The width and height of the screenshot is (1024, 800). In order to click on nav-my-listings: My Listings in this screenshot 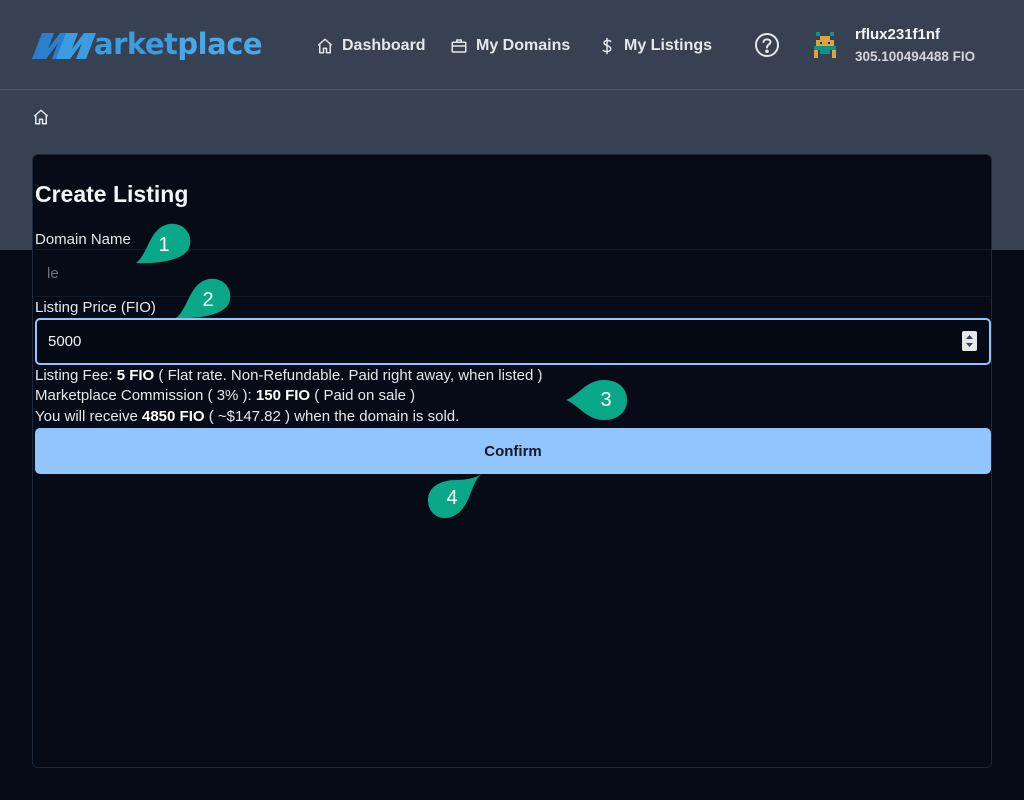, I will do `click(655, 46)`.